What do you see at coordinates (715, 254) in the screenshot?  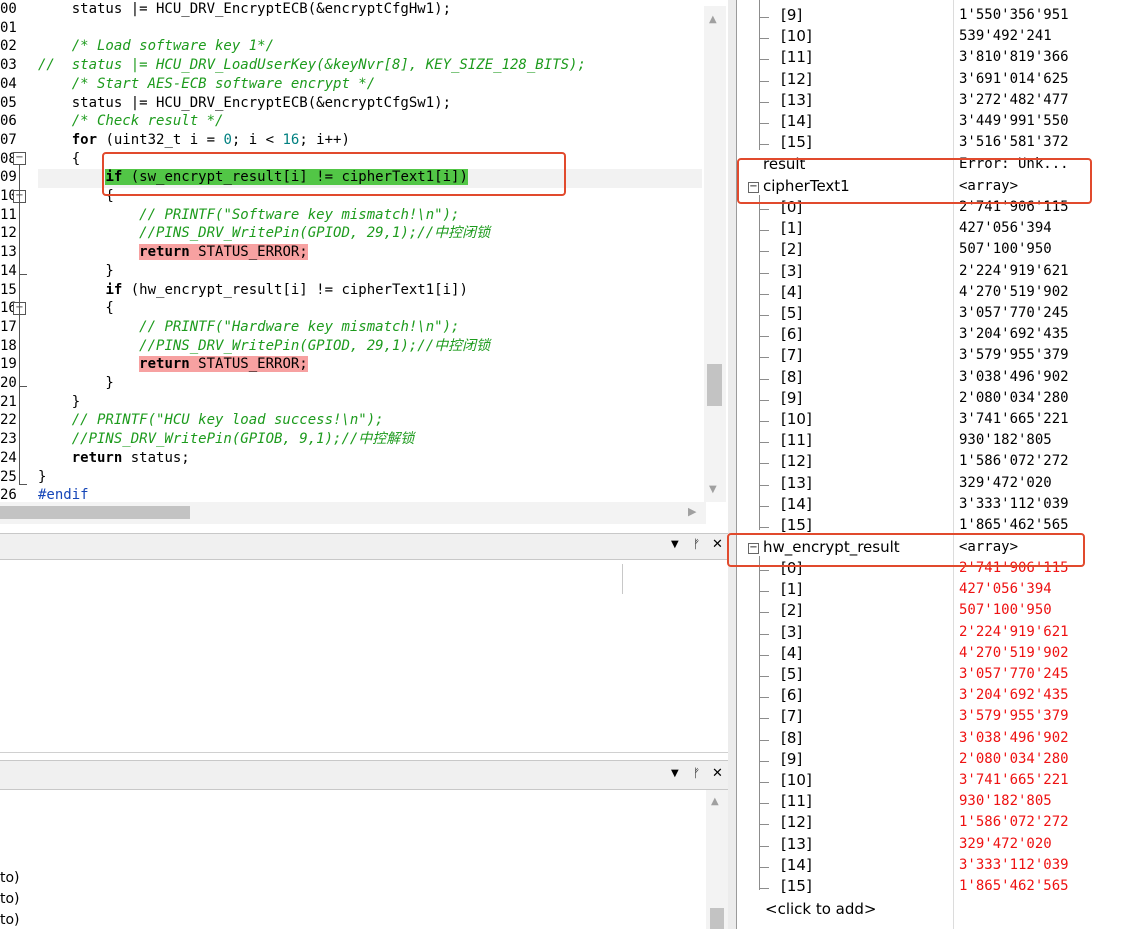 I see `editor-vertical-scrollbar: ▲ ▼` at bounding box center [715, 254].